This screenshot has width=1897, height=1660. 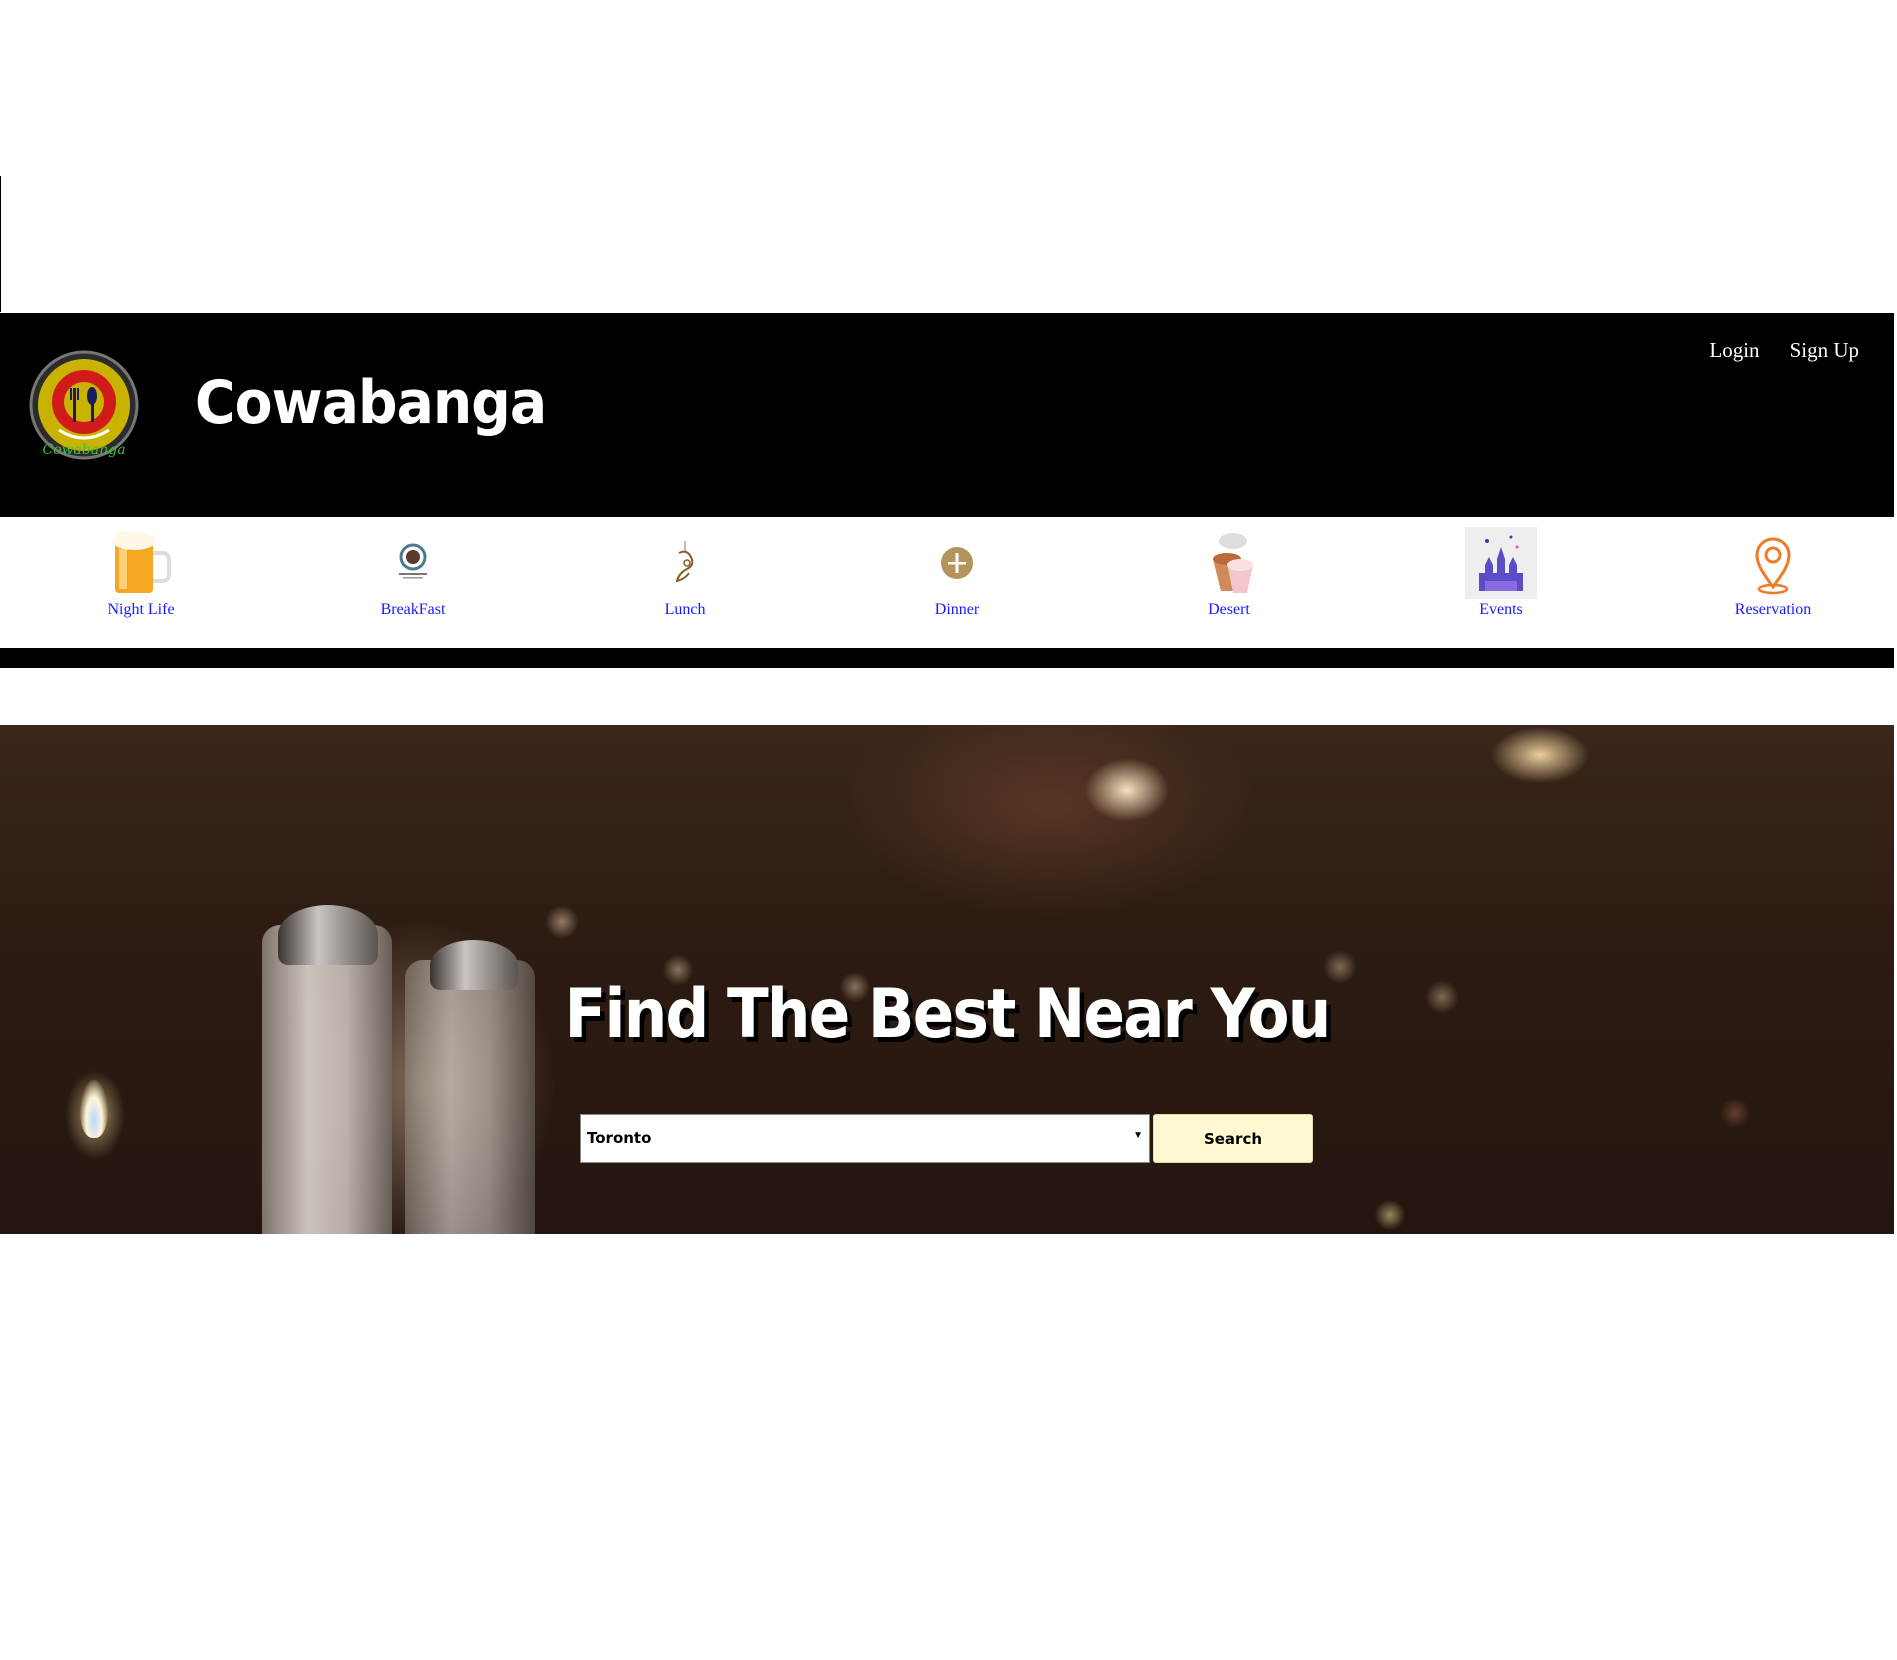 I want to click on site-title: Cowabanga, so click(x=371, y=403).